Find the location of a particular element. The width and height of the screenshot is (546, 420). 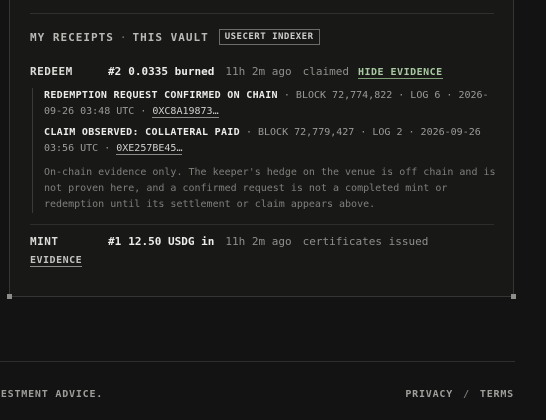

receipt-status: claimed is located at coordinates (325, 71).